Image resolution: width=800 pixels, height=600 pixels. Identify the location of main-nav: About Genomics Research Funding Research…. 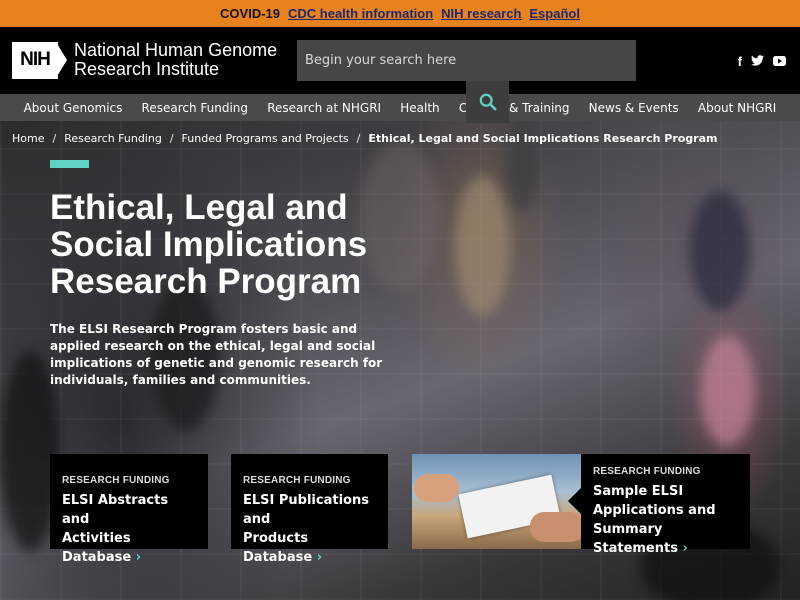
(400, 107).